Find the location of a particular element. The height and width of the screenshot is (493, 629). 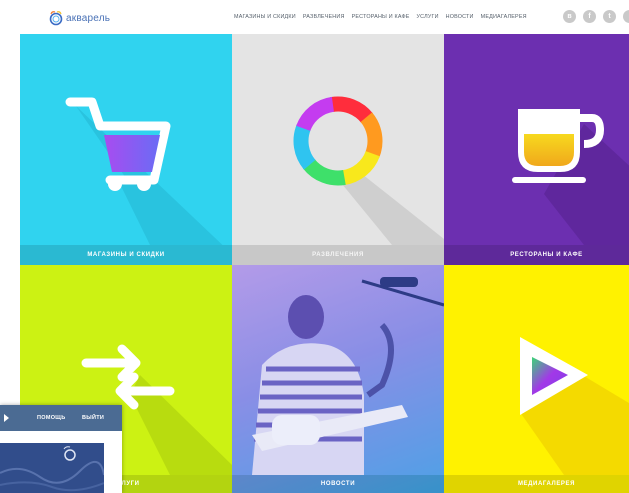

rainbow-ring-icon is located at coordinates (368, 170).